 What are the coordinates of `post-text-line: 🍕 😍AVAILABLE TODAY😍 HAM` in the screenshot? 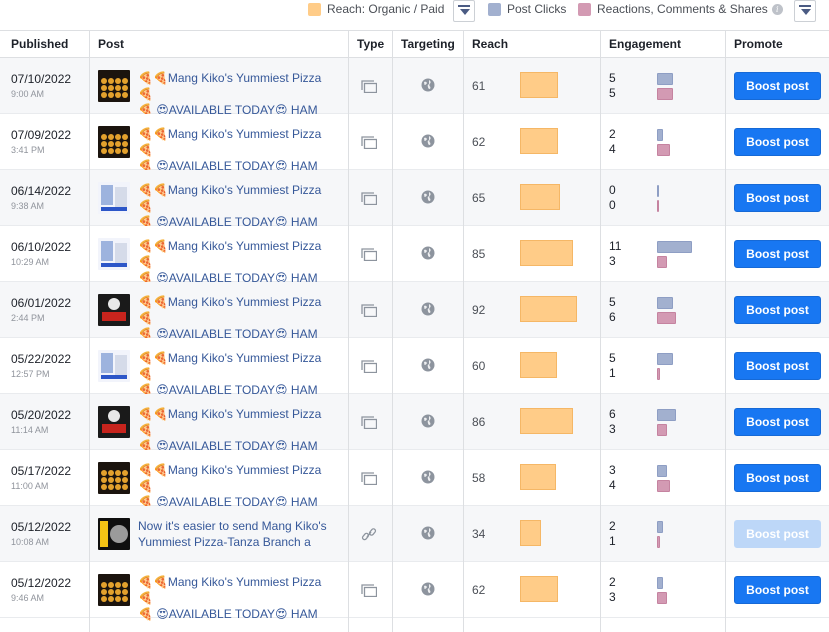 It's located at (228, 614).